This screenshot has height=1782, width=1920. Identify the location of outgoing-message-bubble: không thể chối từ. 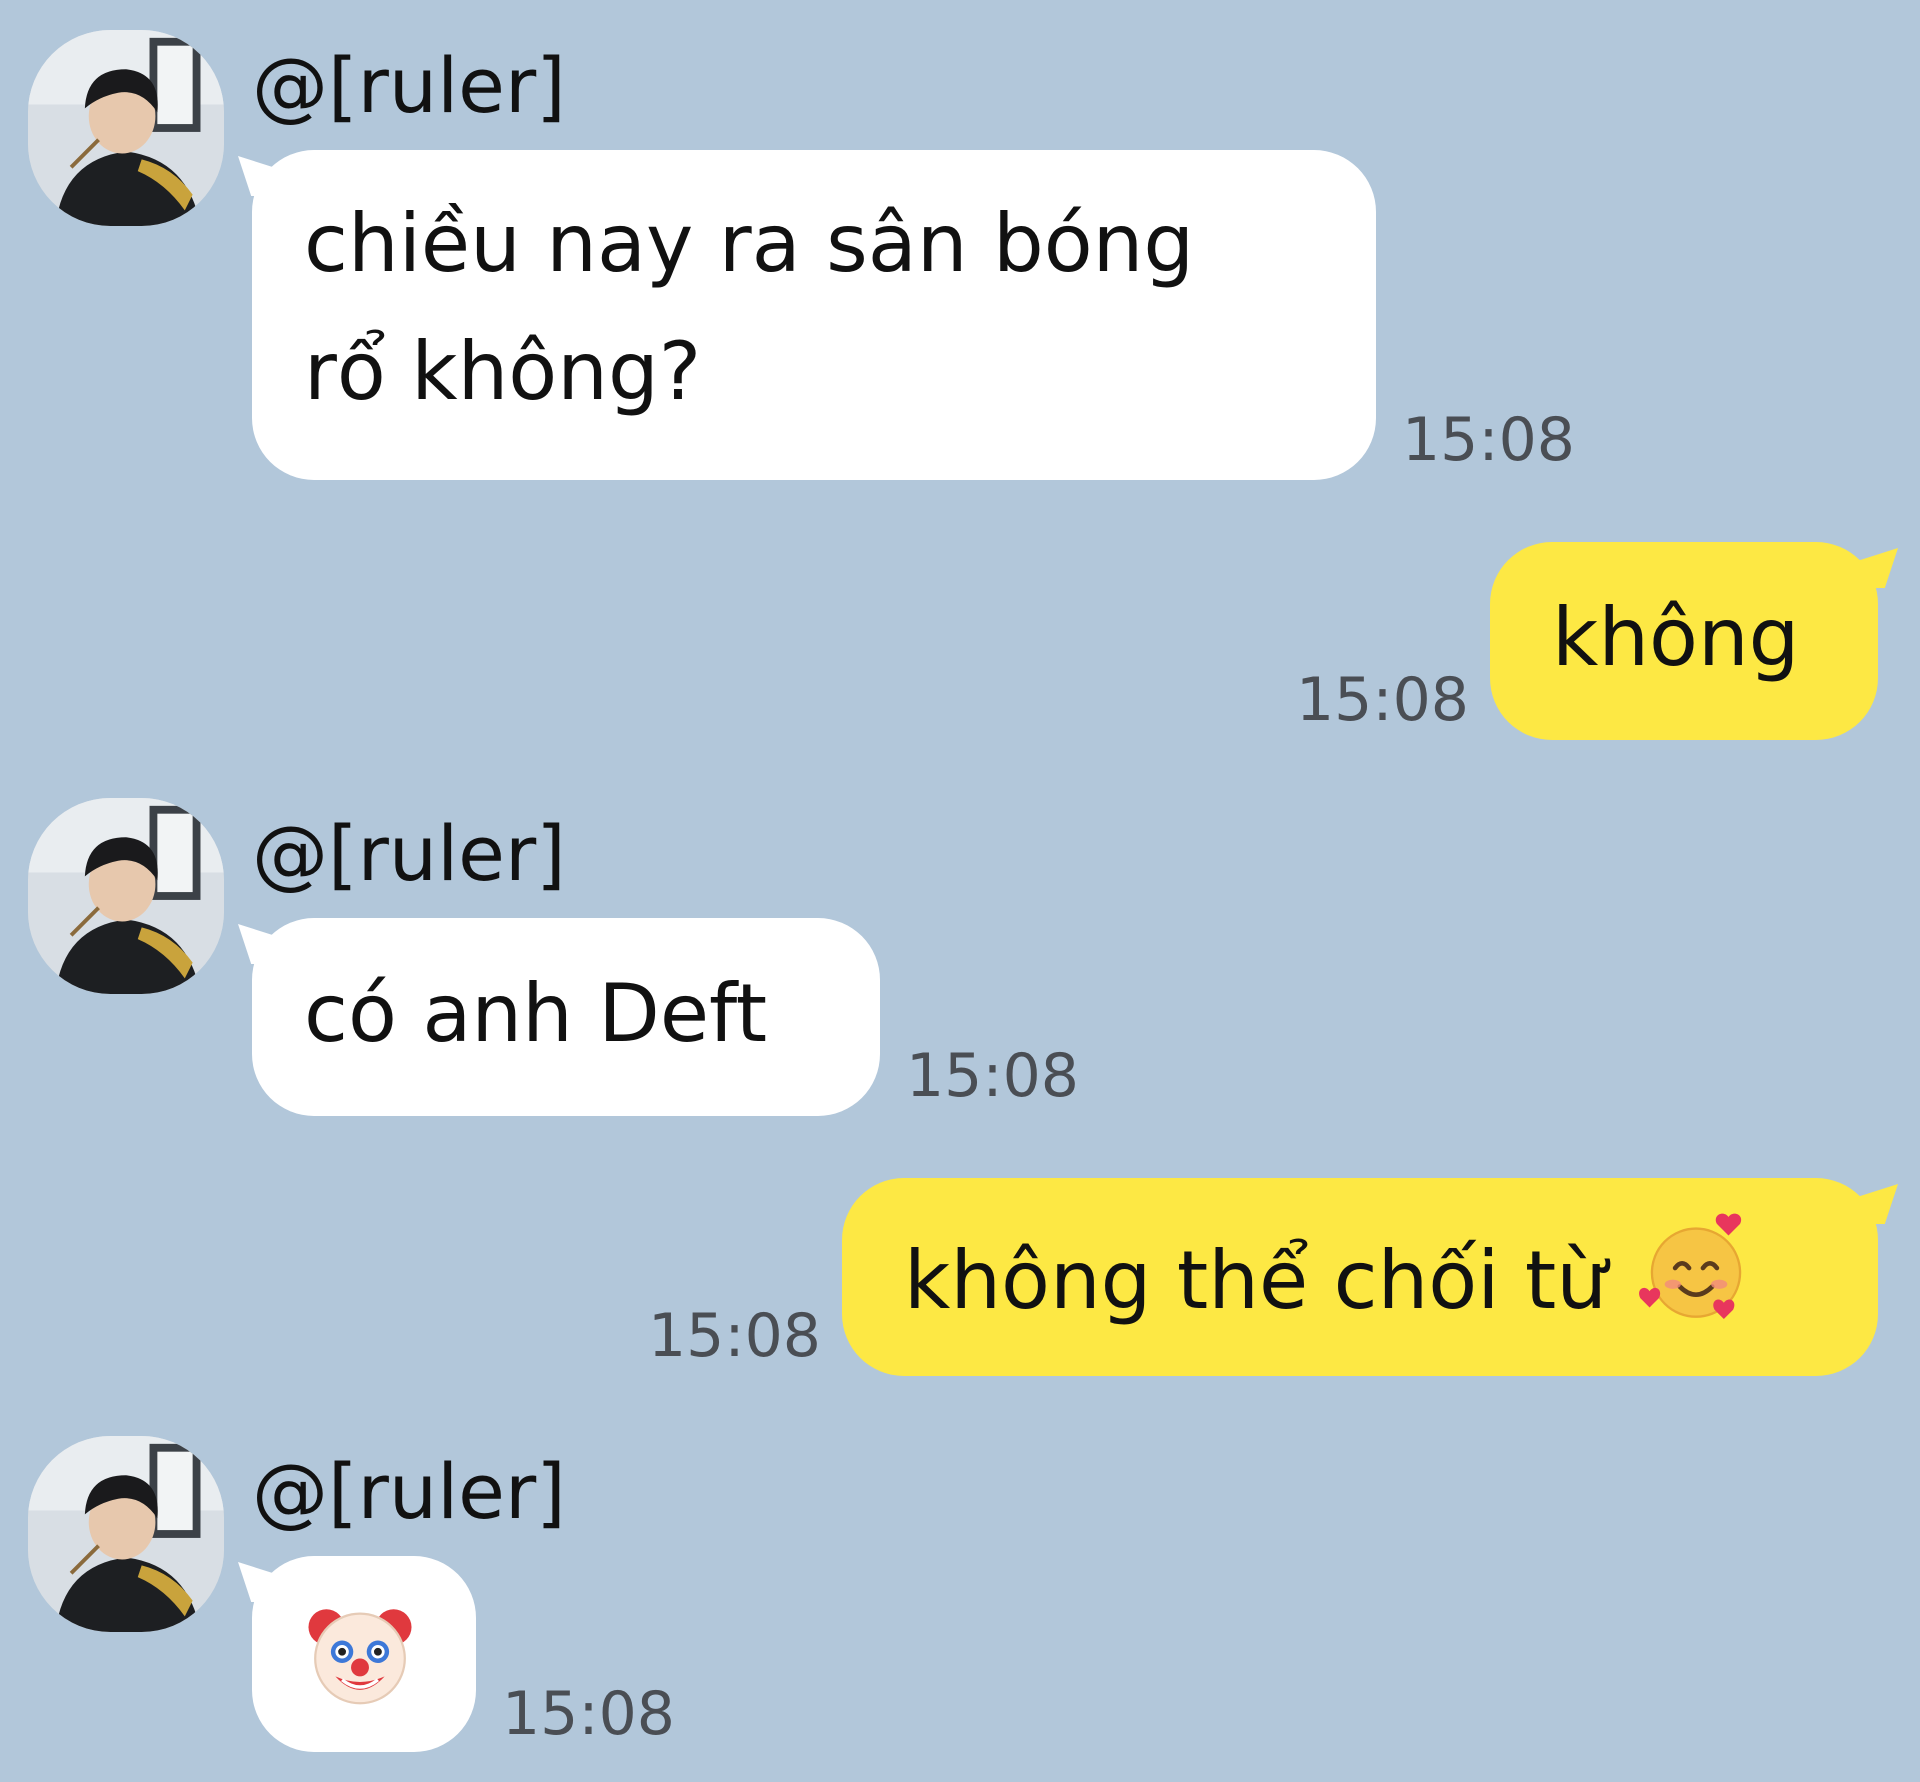
(1360, 1277).